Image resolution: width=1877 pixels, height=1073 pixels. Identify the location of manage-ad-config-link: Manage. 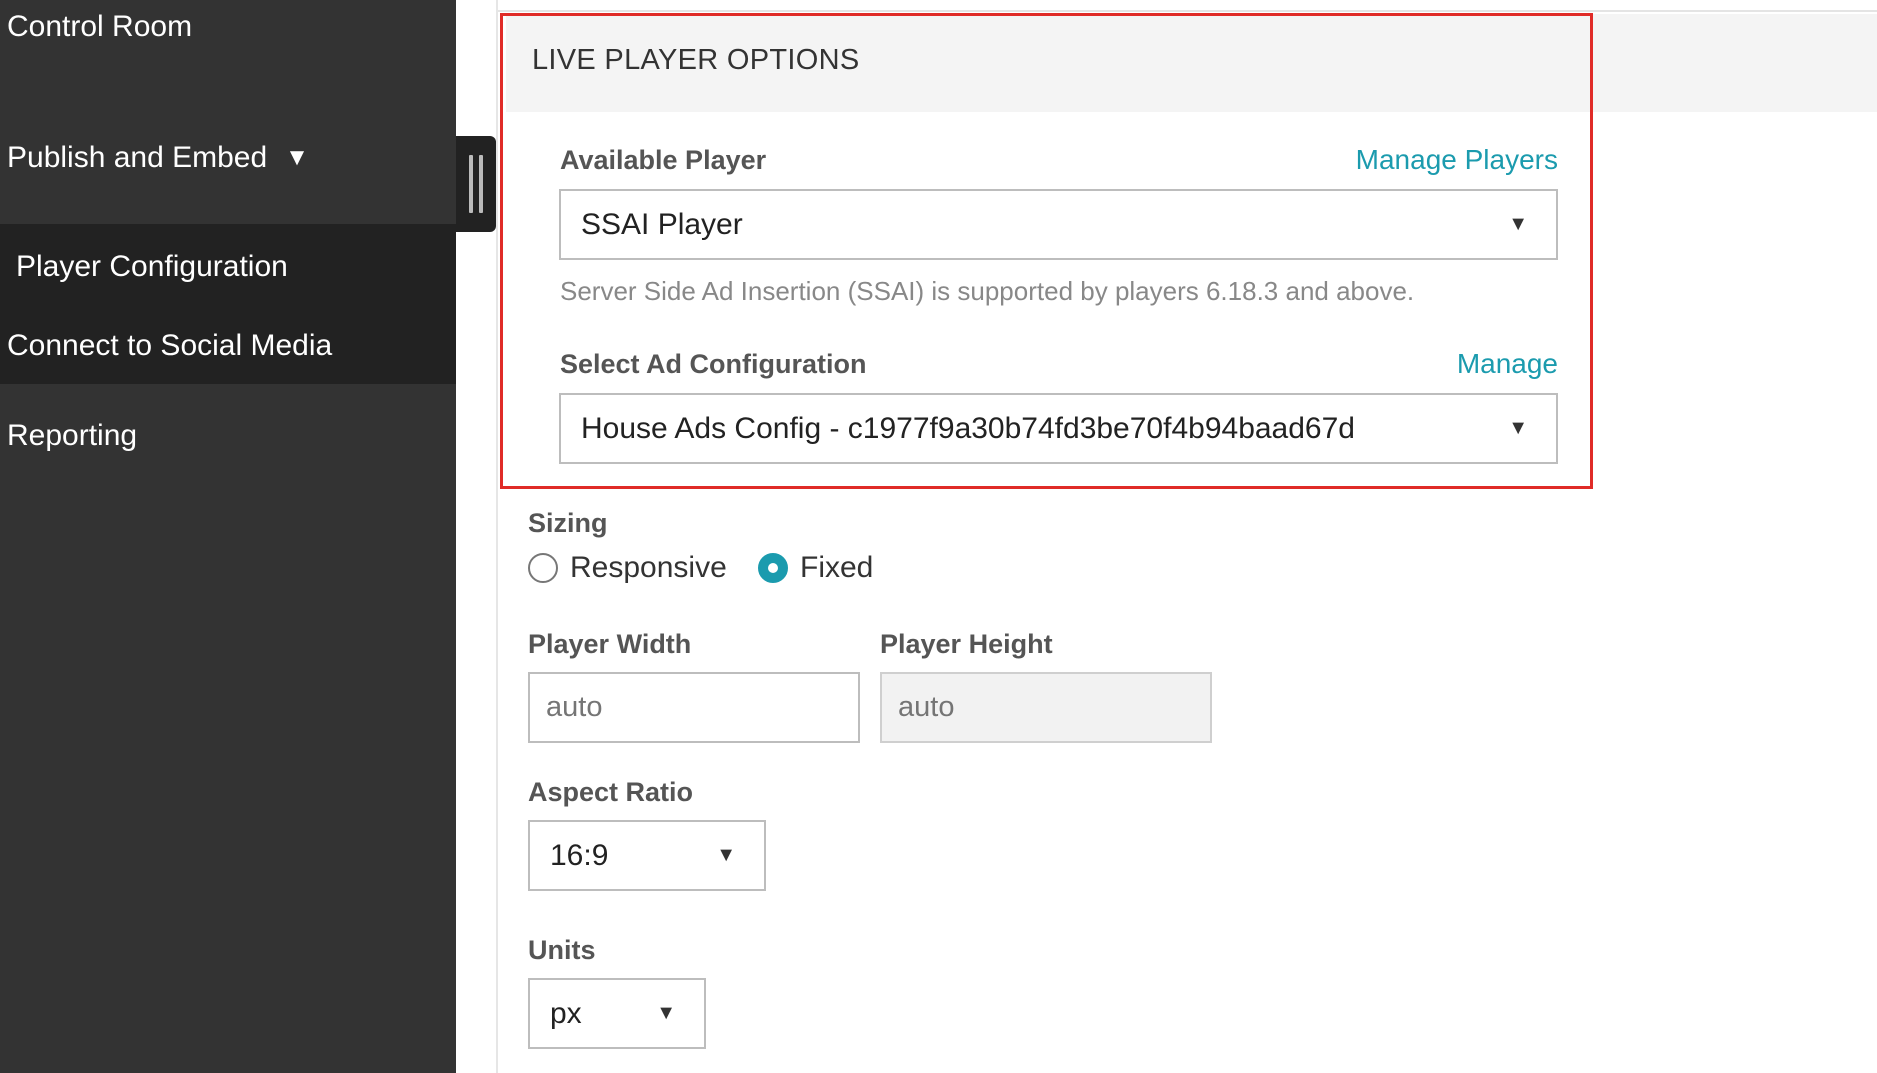
(1507, 364).